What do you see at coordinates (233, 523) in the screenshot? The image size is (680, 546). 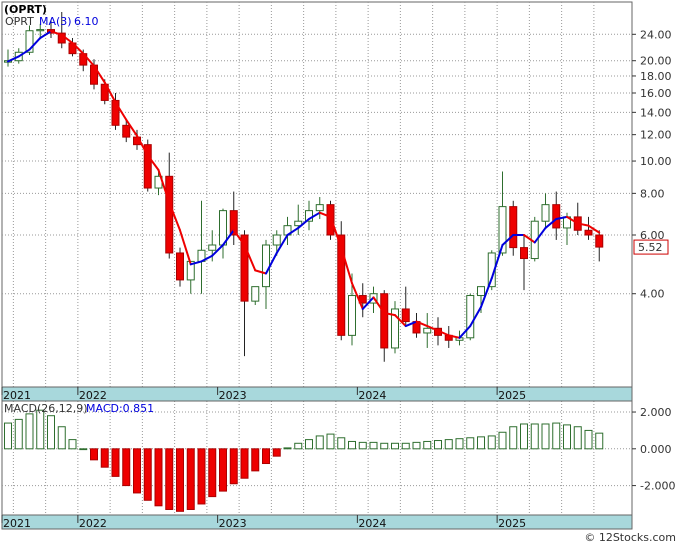 I see `macd-year-label: 2023` at bounding box center [233, 523].